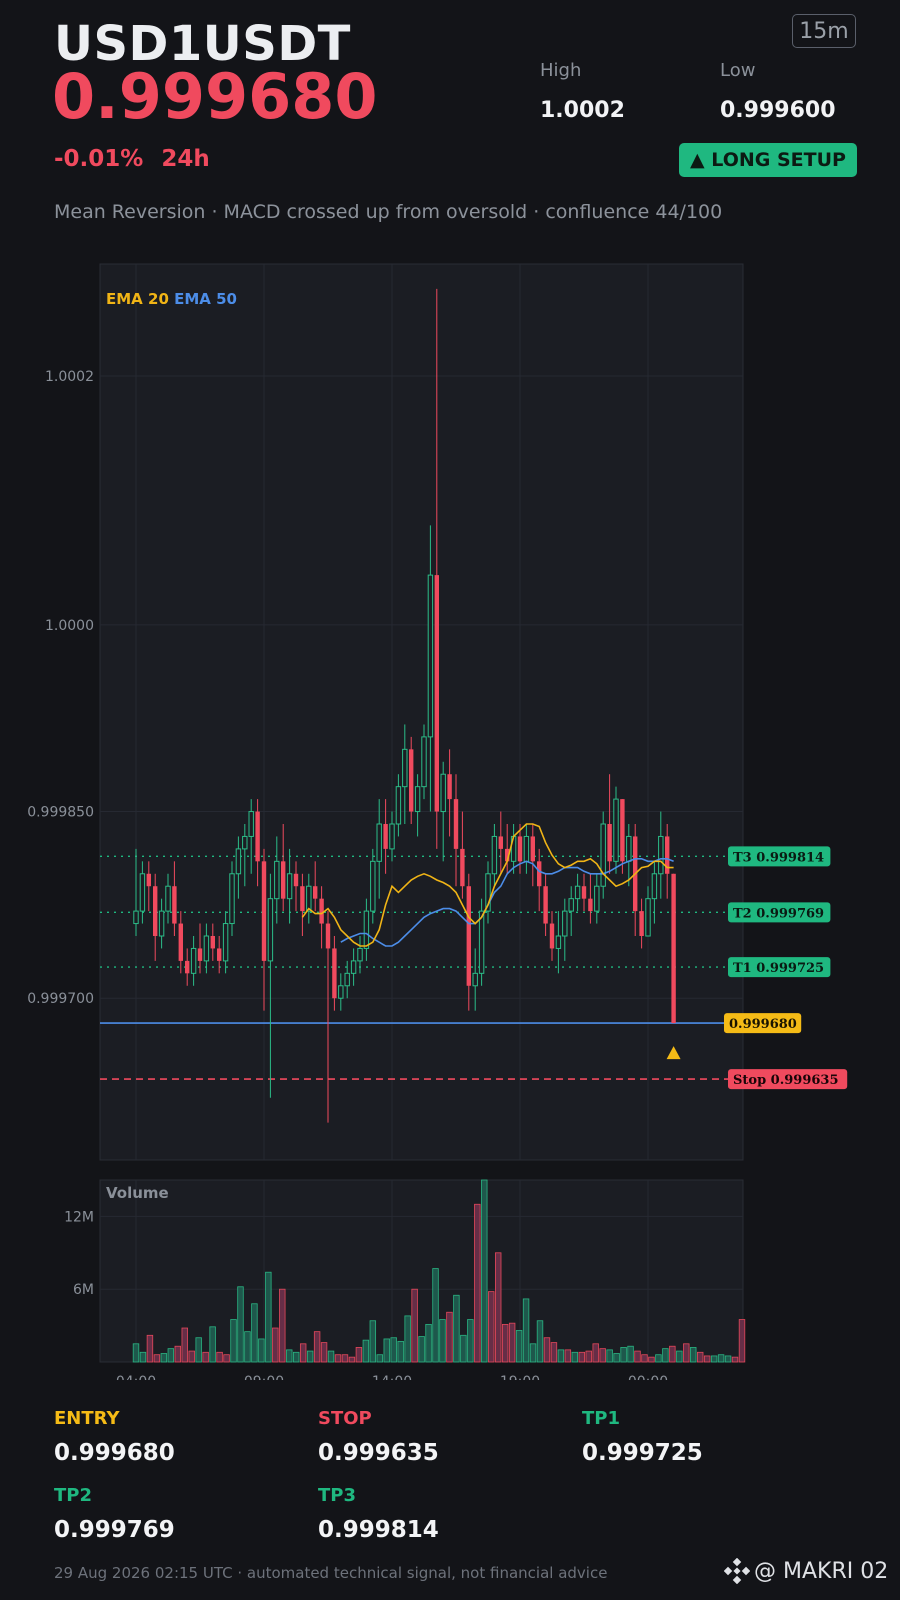 The height and width of the screenshot is (1600, 900). What do you see at coordinates (114, 1453) in the screenshot?
I see `entry-value: 0.999680` at bounding box center [114, 1453].